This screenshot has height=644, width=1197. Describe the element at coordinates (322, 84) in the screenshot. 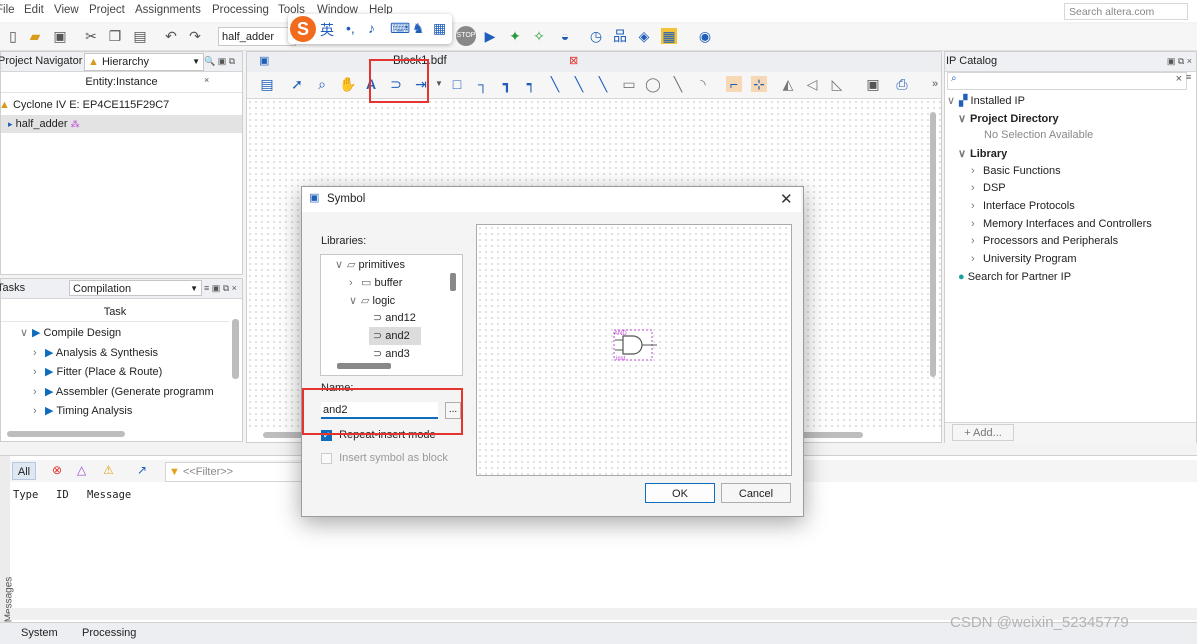

I see `zoom-tool-icon: ⌕` at that location.